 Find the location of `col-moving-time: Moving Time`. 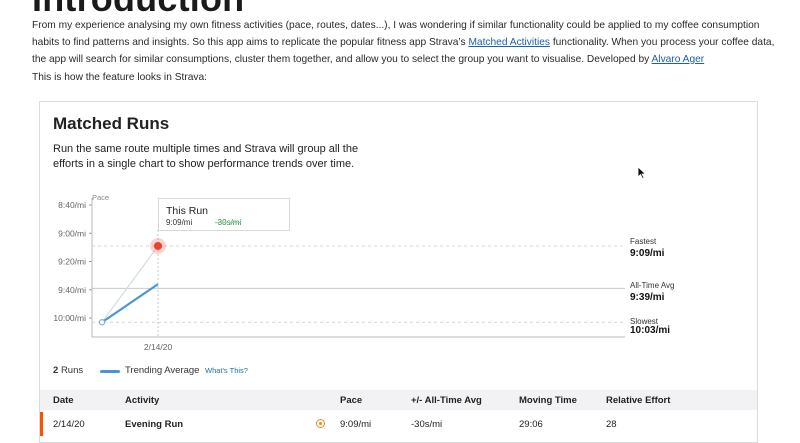

col-moving-time: Moving Time is located at coordinates (548, 400).